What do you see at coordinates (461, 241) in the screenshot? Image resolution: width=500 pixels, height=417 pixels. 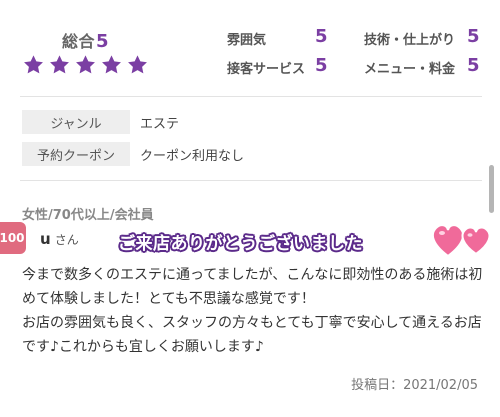 I see `hearts-icon` at bounding box center [461, 241].